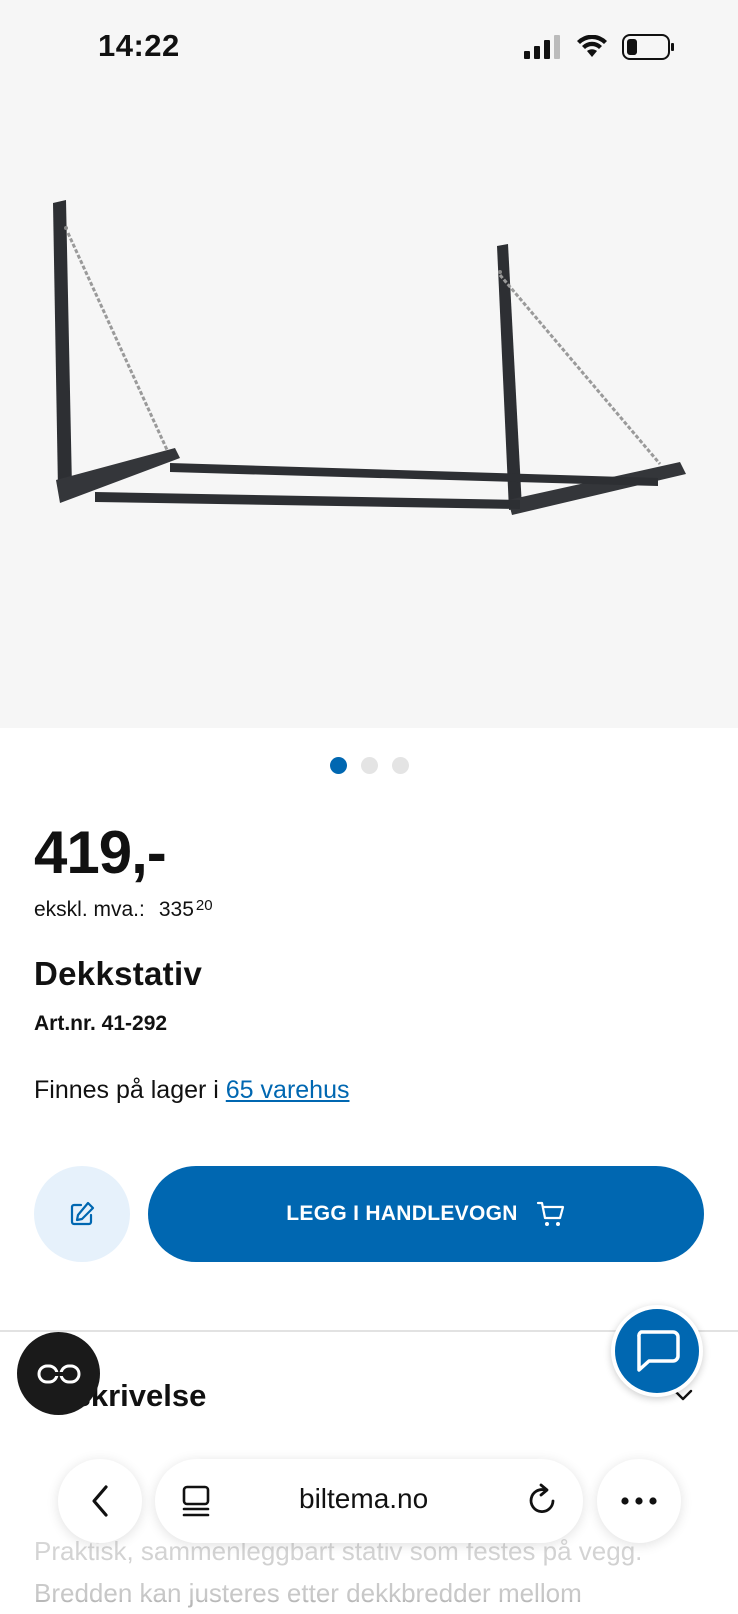 The height and width of the screenshot is (1614, 738). What do you see at coordinates (402, 1213) in the screenshot?
I see `add-to-cart-label: LEGG I HANDLEVOGN` at bounding box center [402, 1213].